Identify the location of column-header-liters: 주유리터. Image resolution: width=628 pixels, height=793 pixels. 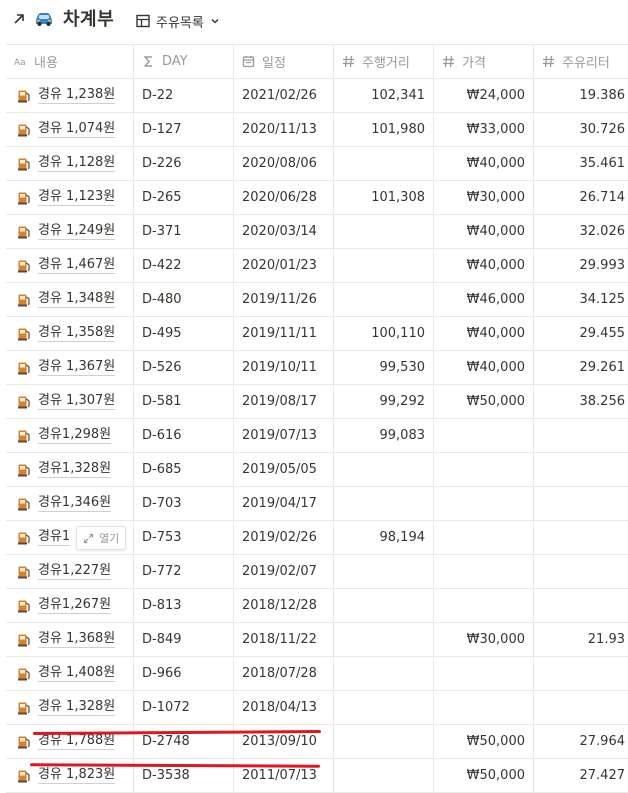
(581, 61).